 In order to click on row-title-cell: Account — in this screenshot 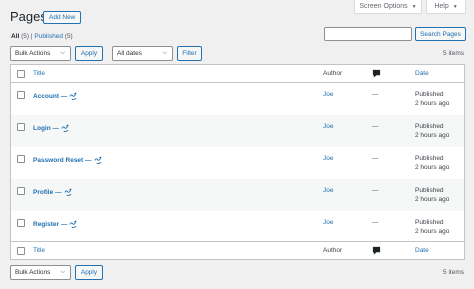, I will do `click(55, 96)`.